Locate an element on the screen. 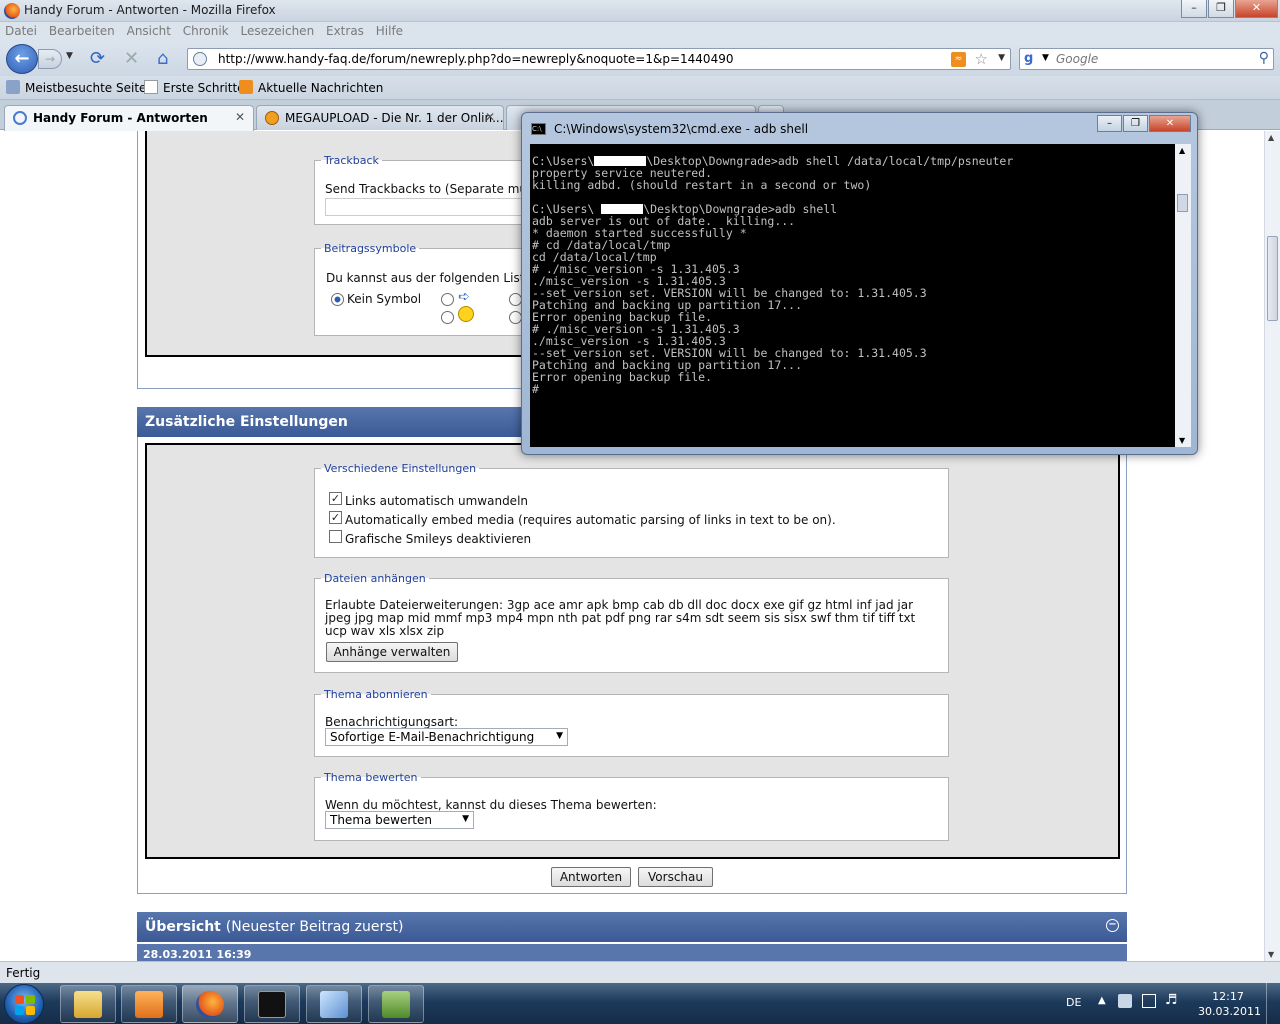 This screenshot has height=1024, width=1280. windows-logo-icon is located at coordinates (25, 1005).